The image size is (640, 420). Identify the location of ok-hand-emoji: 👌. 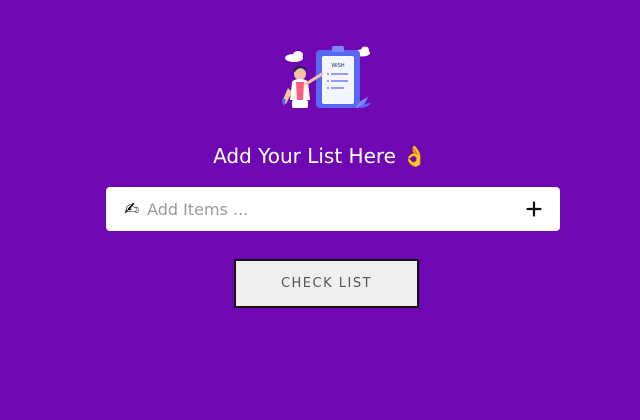
(414, 156).